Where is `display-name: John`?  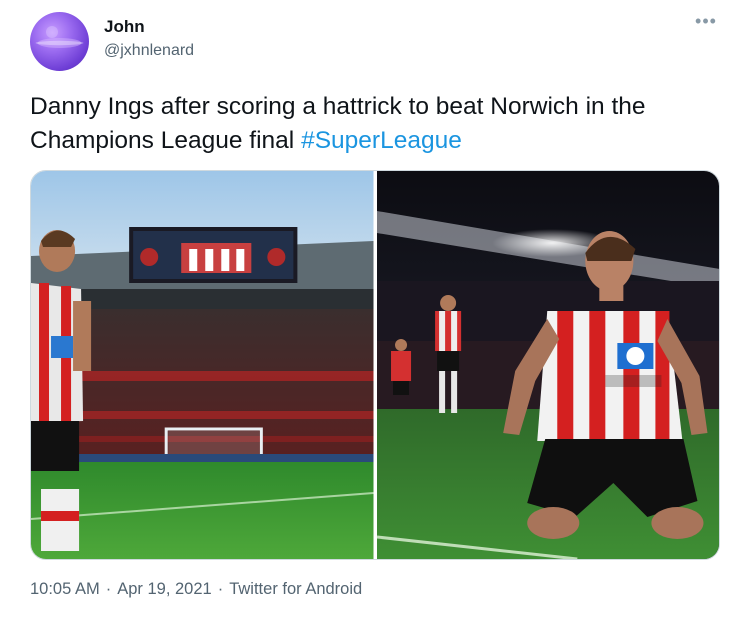 display-name: John is located at coordinates (124, 27).